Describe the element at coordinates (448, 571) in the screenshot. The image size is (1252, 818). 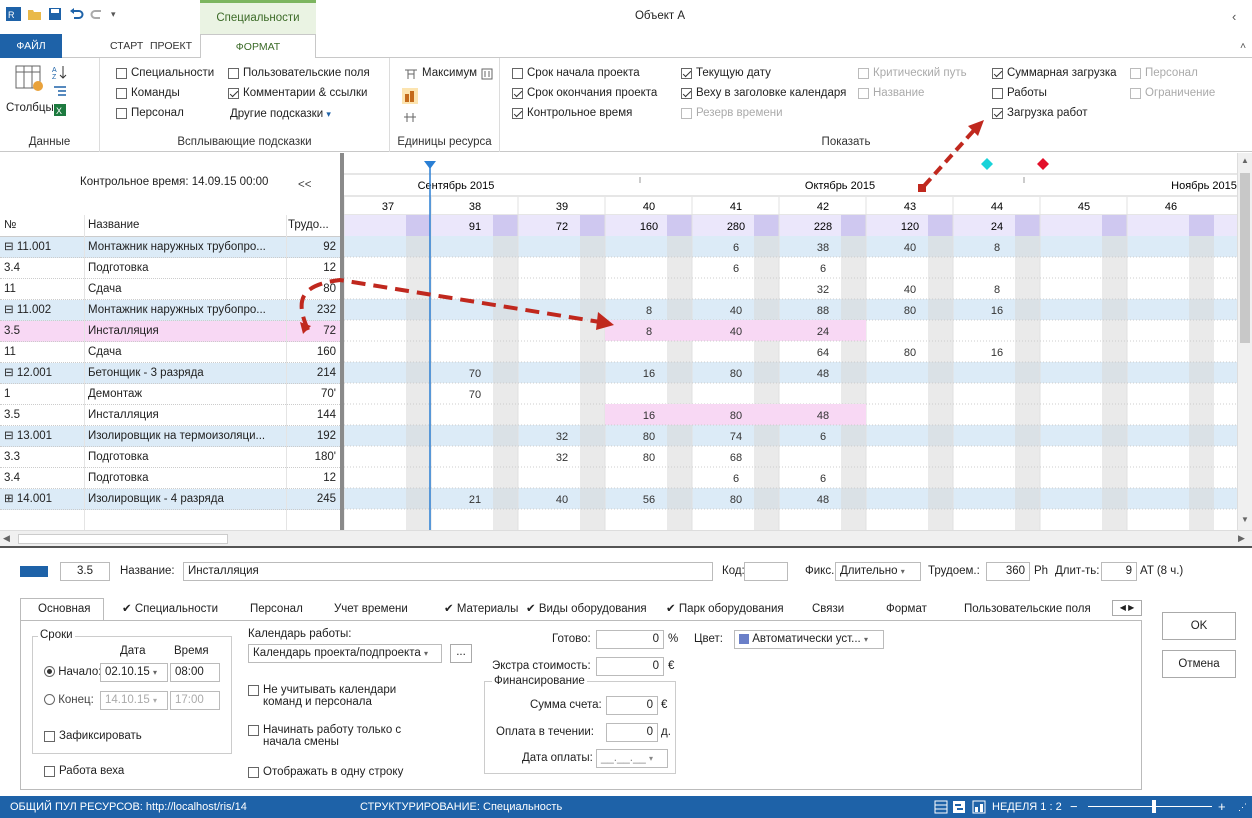
I see `task-name-field: Инсталляция` at that location.